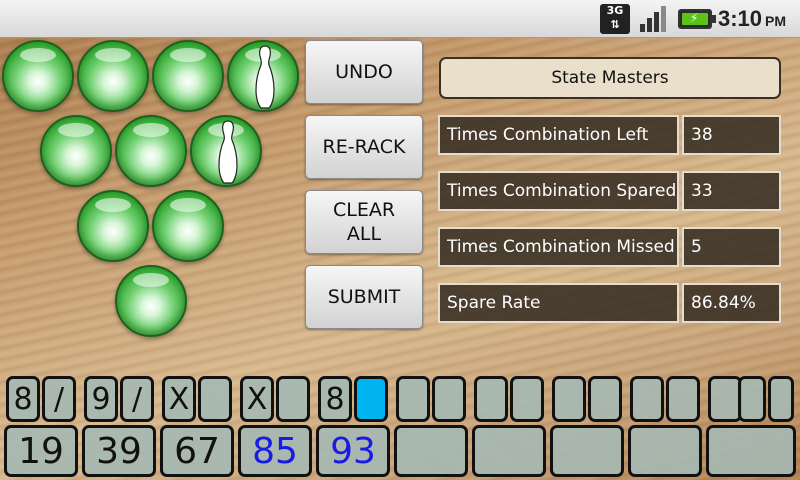  Describe the element at coordinates (197, 451) in the screenshot. I see `frame-total-3: 67` at that location.